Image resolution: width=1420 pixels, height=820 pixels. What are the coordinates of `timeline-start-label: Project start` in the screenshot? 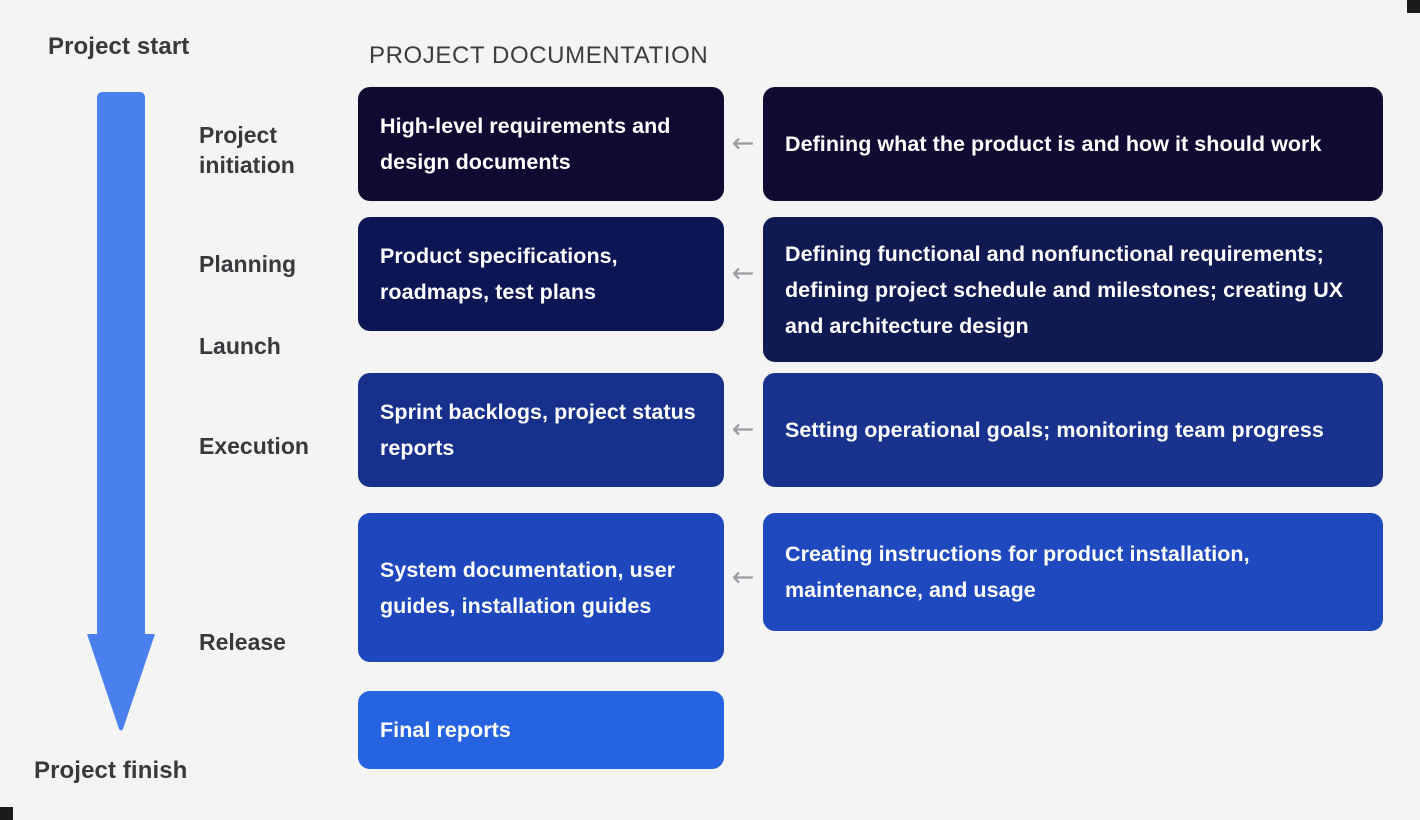 It's located at (119, 46).